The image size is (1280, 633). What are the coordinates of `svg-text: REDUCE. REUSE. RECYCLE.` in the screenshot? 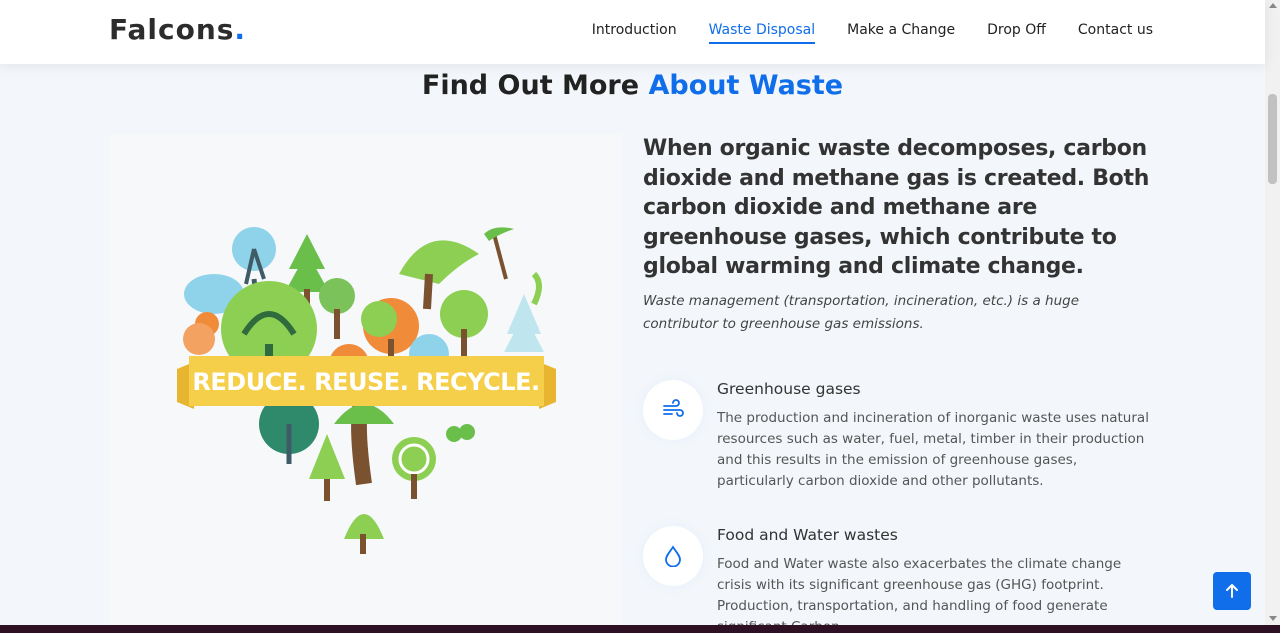 It's located at (365, 382).